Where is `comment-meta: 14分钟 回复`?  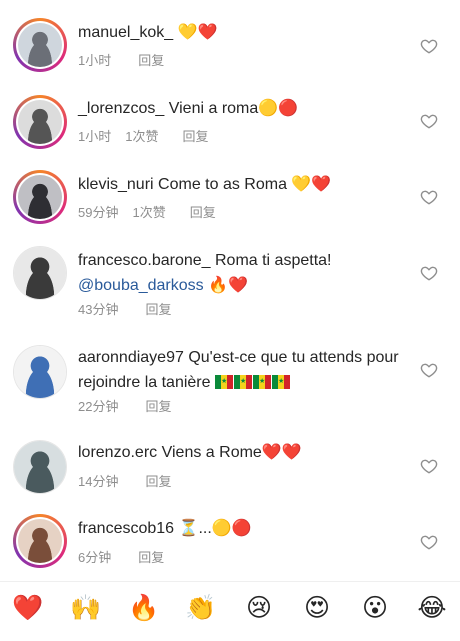
comment-meta: 14分钟 回复 is located at coordinates (124, 480).